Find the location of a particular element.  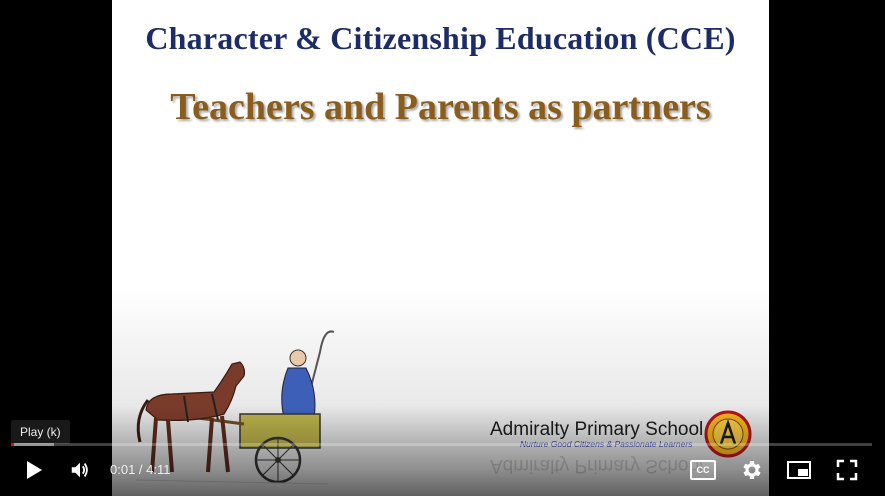

progress-played is located at coordinates (13, 444).